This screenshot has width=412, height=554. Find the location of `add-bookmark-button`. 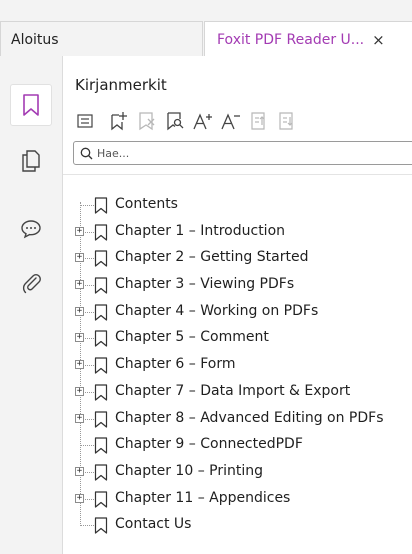

add-bookmark-button is located at coordinates (119, 121).